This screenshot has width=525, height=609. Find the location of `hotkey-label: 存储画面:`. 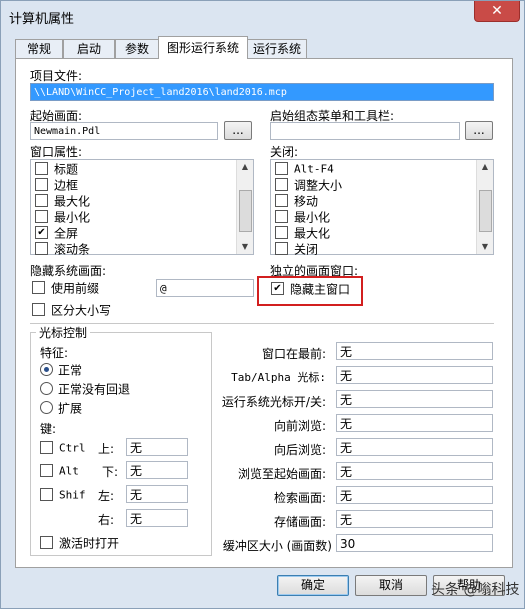

hotkey-label: 存储画面: is located at coordinates (299, 522).